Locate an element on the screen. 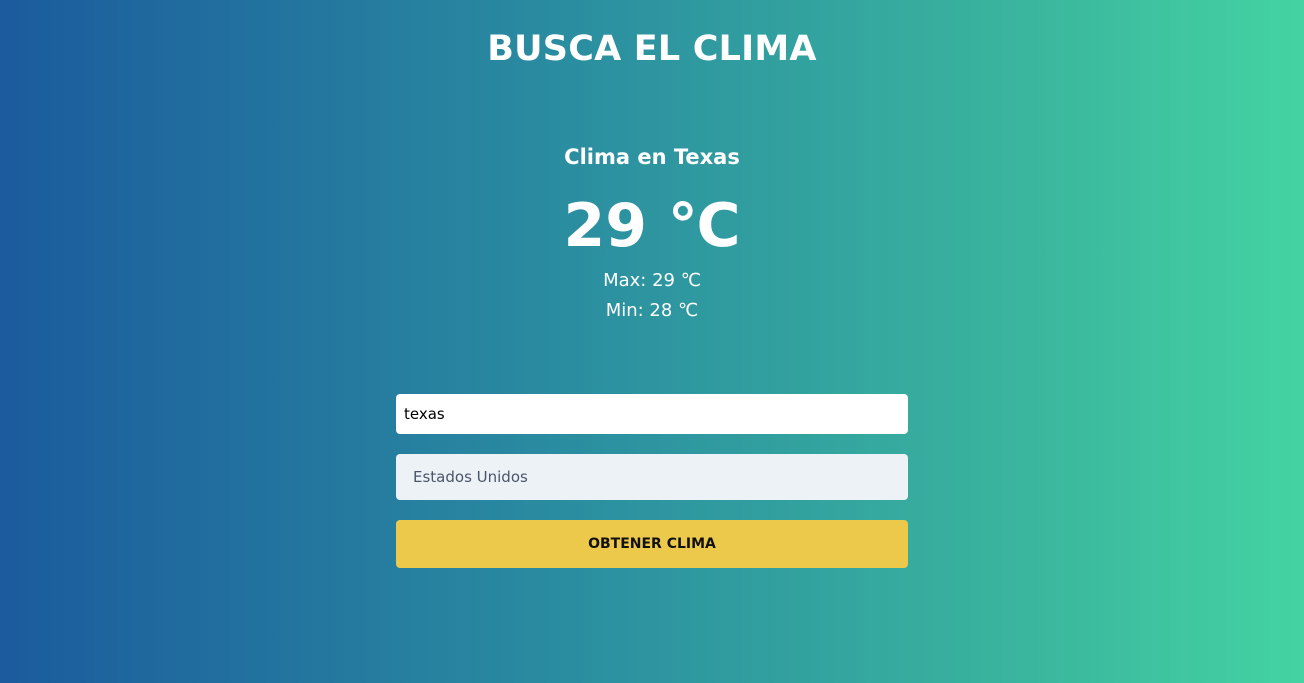 This screenshot has width=1304, height=683. app-title: BUSCA EL CLIMA is located at coordinates (652, 49).